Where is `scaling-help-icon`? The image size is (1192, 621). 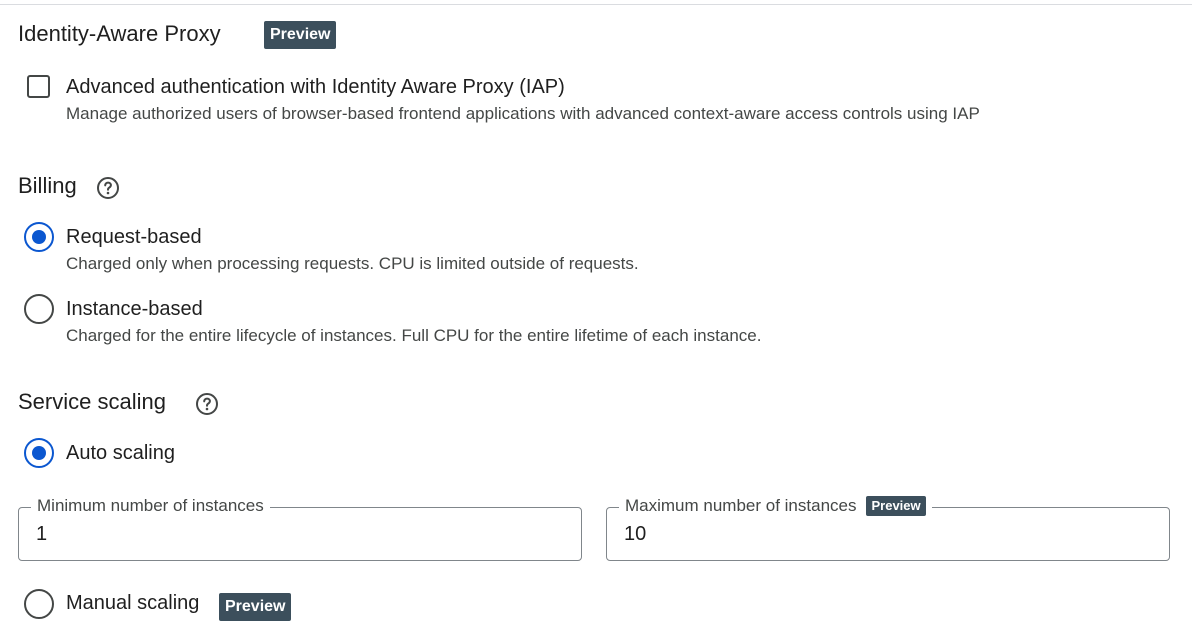 scaling-help-icon is located at coordinates (207, 404).